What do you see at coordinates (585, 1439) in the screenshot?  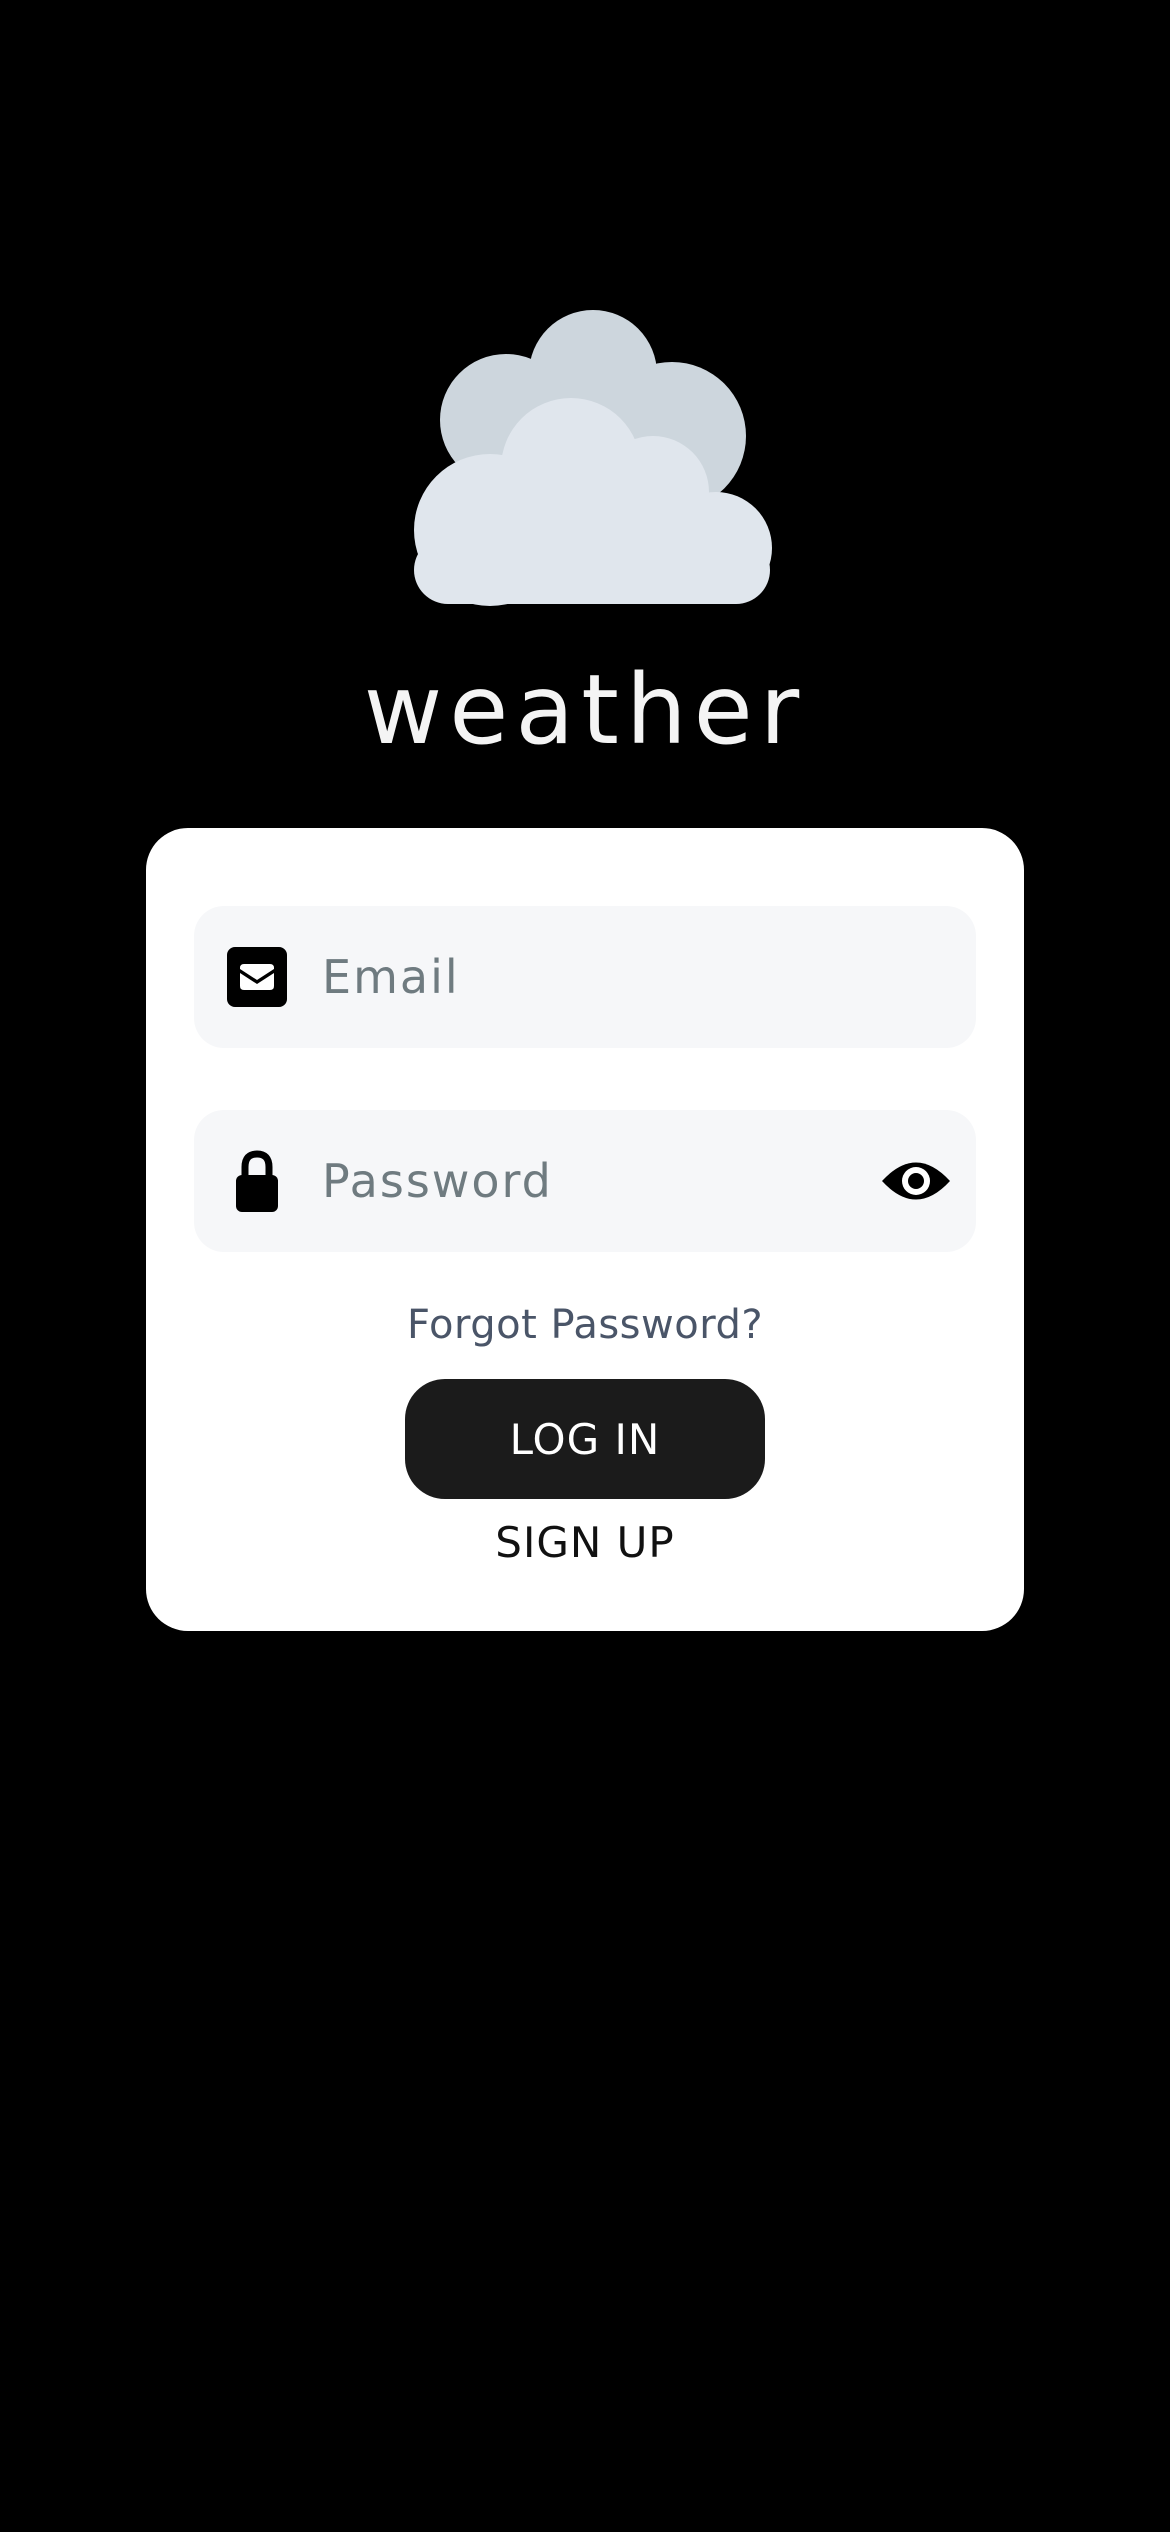 I see `login-button: LOG IN` at bounding box center [585, 1439].